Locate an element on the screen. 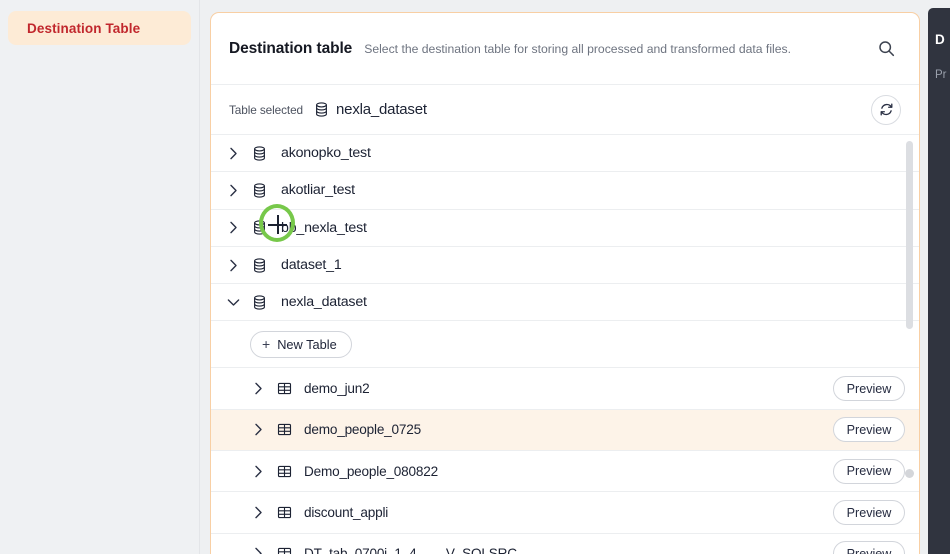  table-row: DT_tab_0700i_1_4____V_SQLSRC Preview is located at coordinates (565, 543).